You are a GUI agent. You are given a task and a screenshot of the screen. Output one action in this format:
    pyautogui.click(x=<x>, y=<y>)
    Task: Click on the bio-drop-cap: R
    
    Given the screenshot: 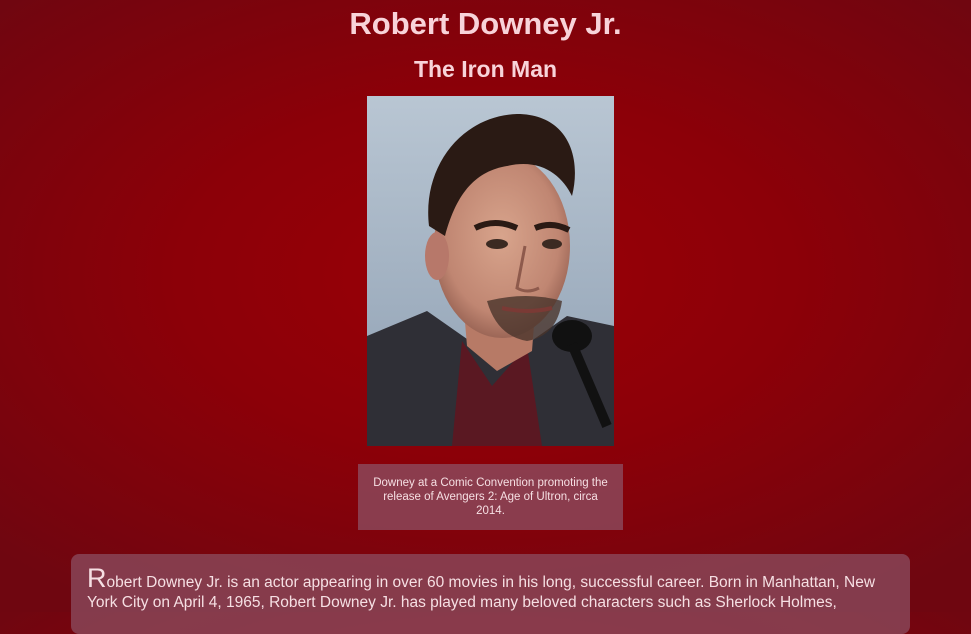 What is the action you would take?
    pyautogui.click(x=97, y=578)
    